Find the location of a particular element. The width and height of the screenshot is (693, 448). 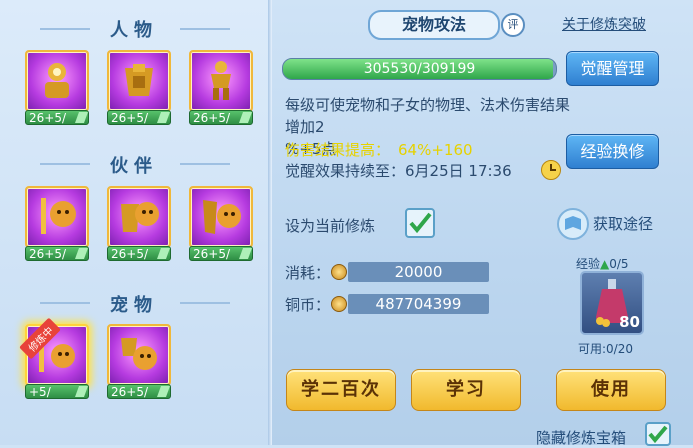

book-icon is located at coordinates (573, 224).